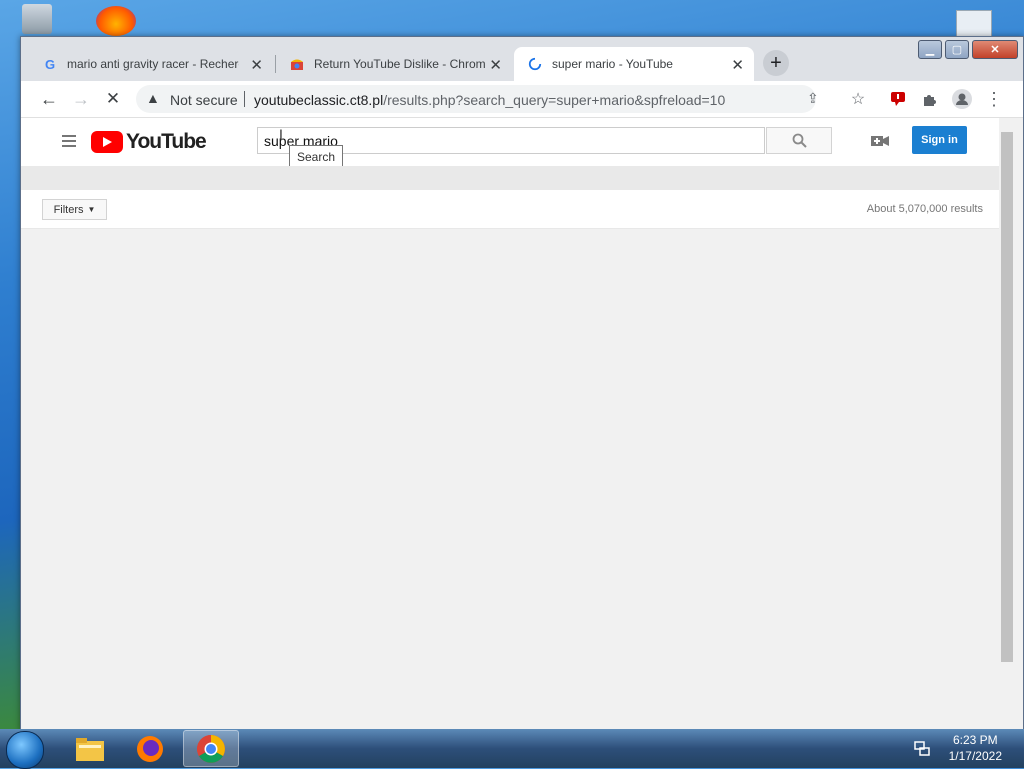 The width and height of the screenshot is (1024, 769). What do you see at coordinates (922, 749) in the screenshot?
I see `network-tray-icon` at bounding box center [922, 749].